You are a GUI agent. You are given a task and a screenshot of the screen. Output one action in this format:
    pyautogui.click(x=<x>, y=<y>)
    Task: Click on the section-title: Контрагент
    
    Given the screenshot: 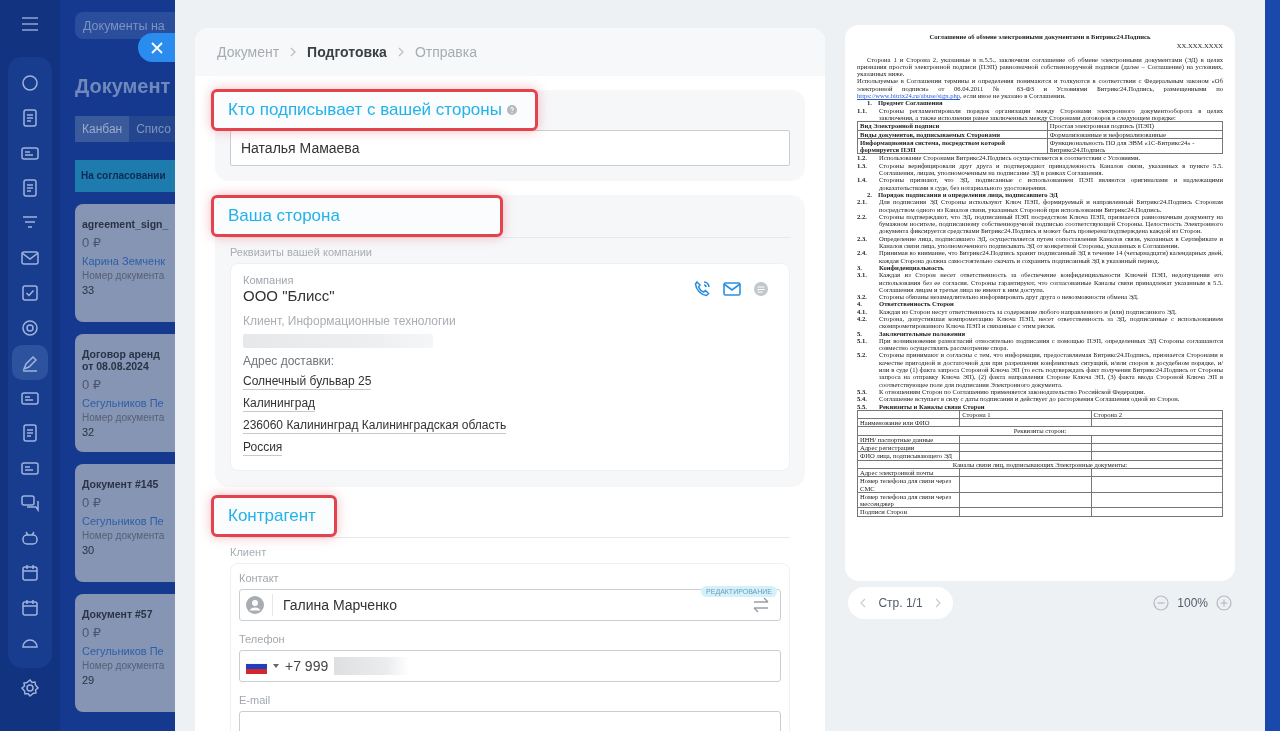 What is the action you would take?
    pyautogui.click(x=272, y=516)
    